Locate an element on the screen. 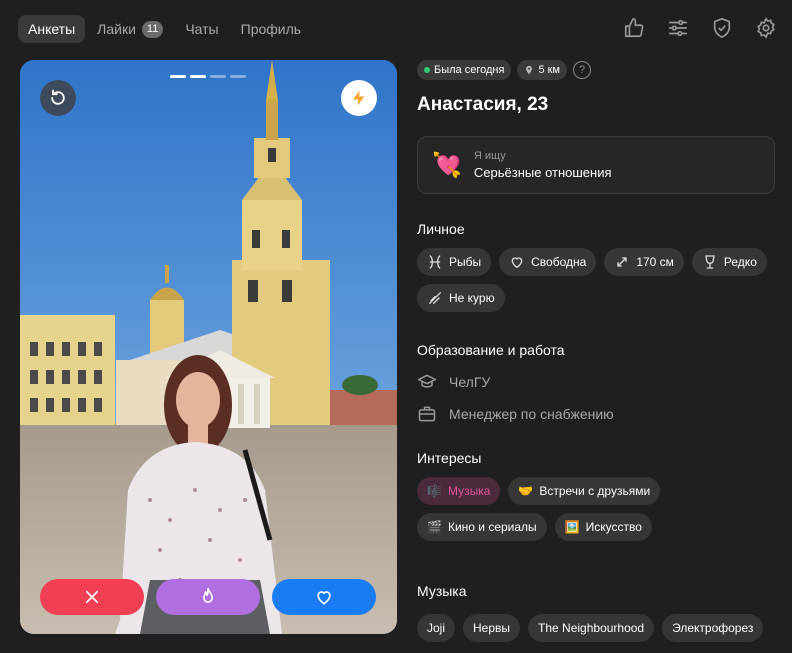 The image size is (792, 653). close-icon is located at coordinates (92, 597).